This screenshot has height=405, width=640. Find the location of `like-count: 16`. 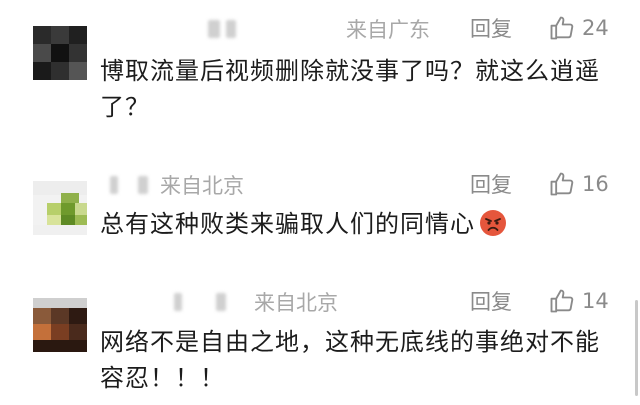

like-count: 16 is located at coordinates (595, 184).